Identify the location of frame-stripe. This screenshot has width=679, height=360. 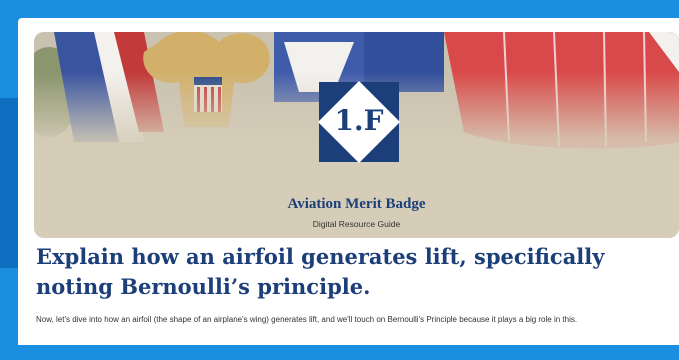
(9, 183).